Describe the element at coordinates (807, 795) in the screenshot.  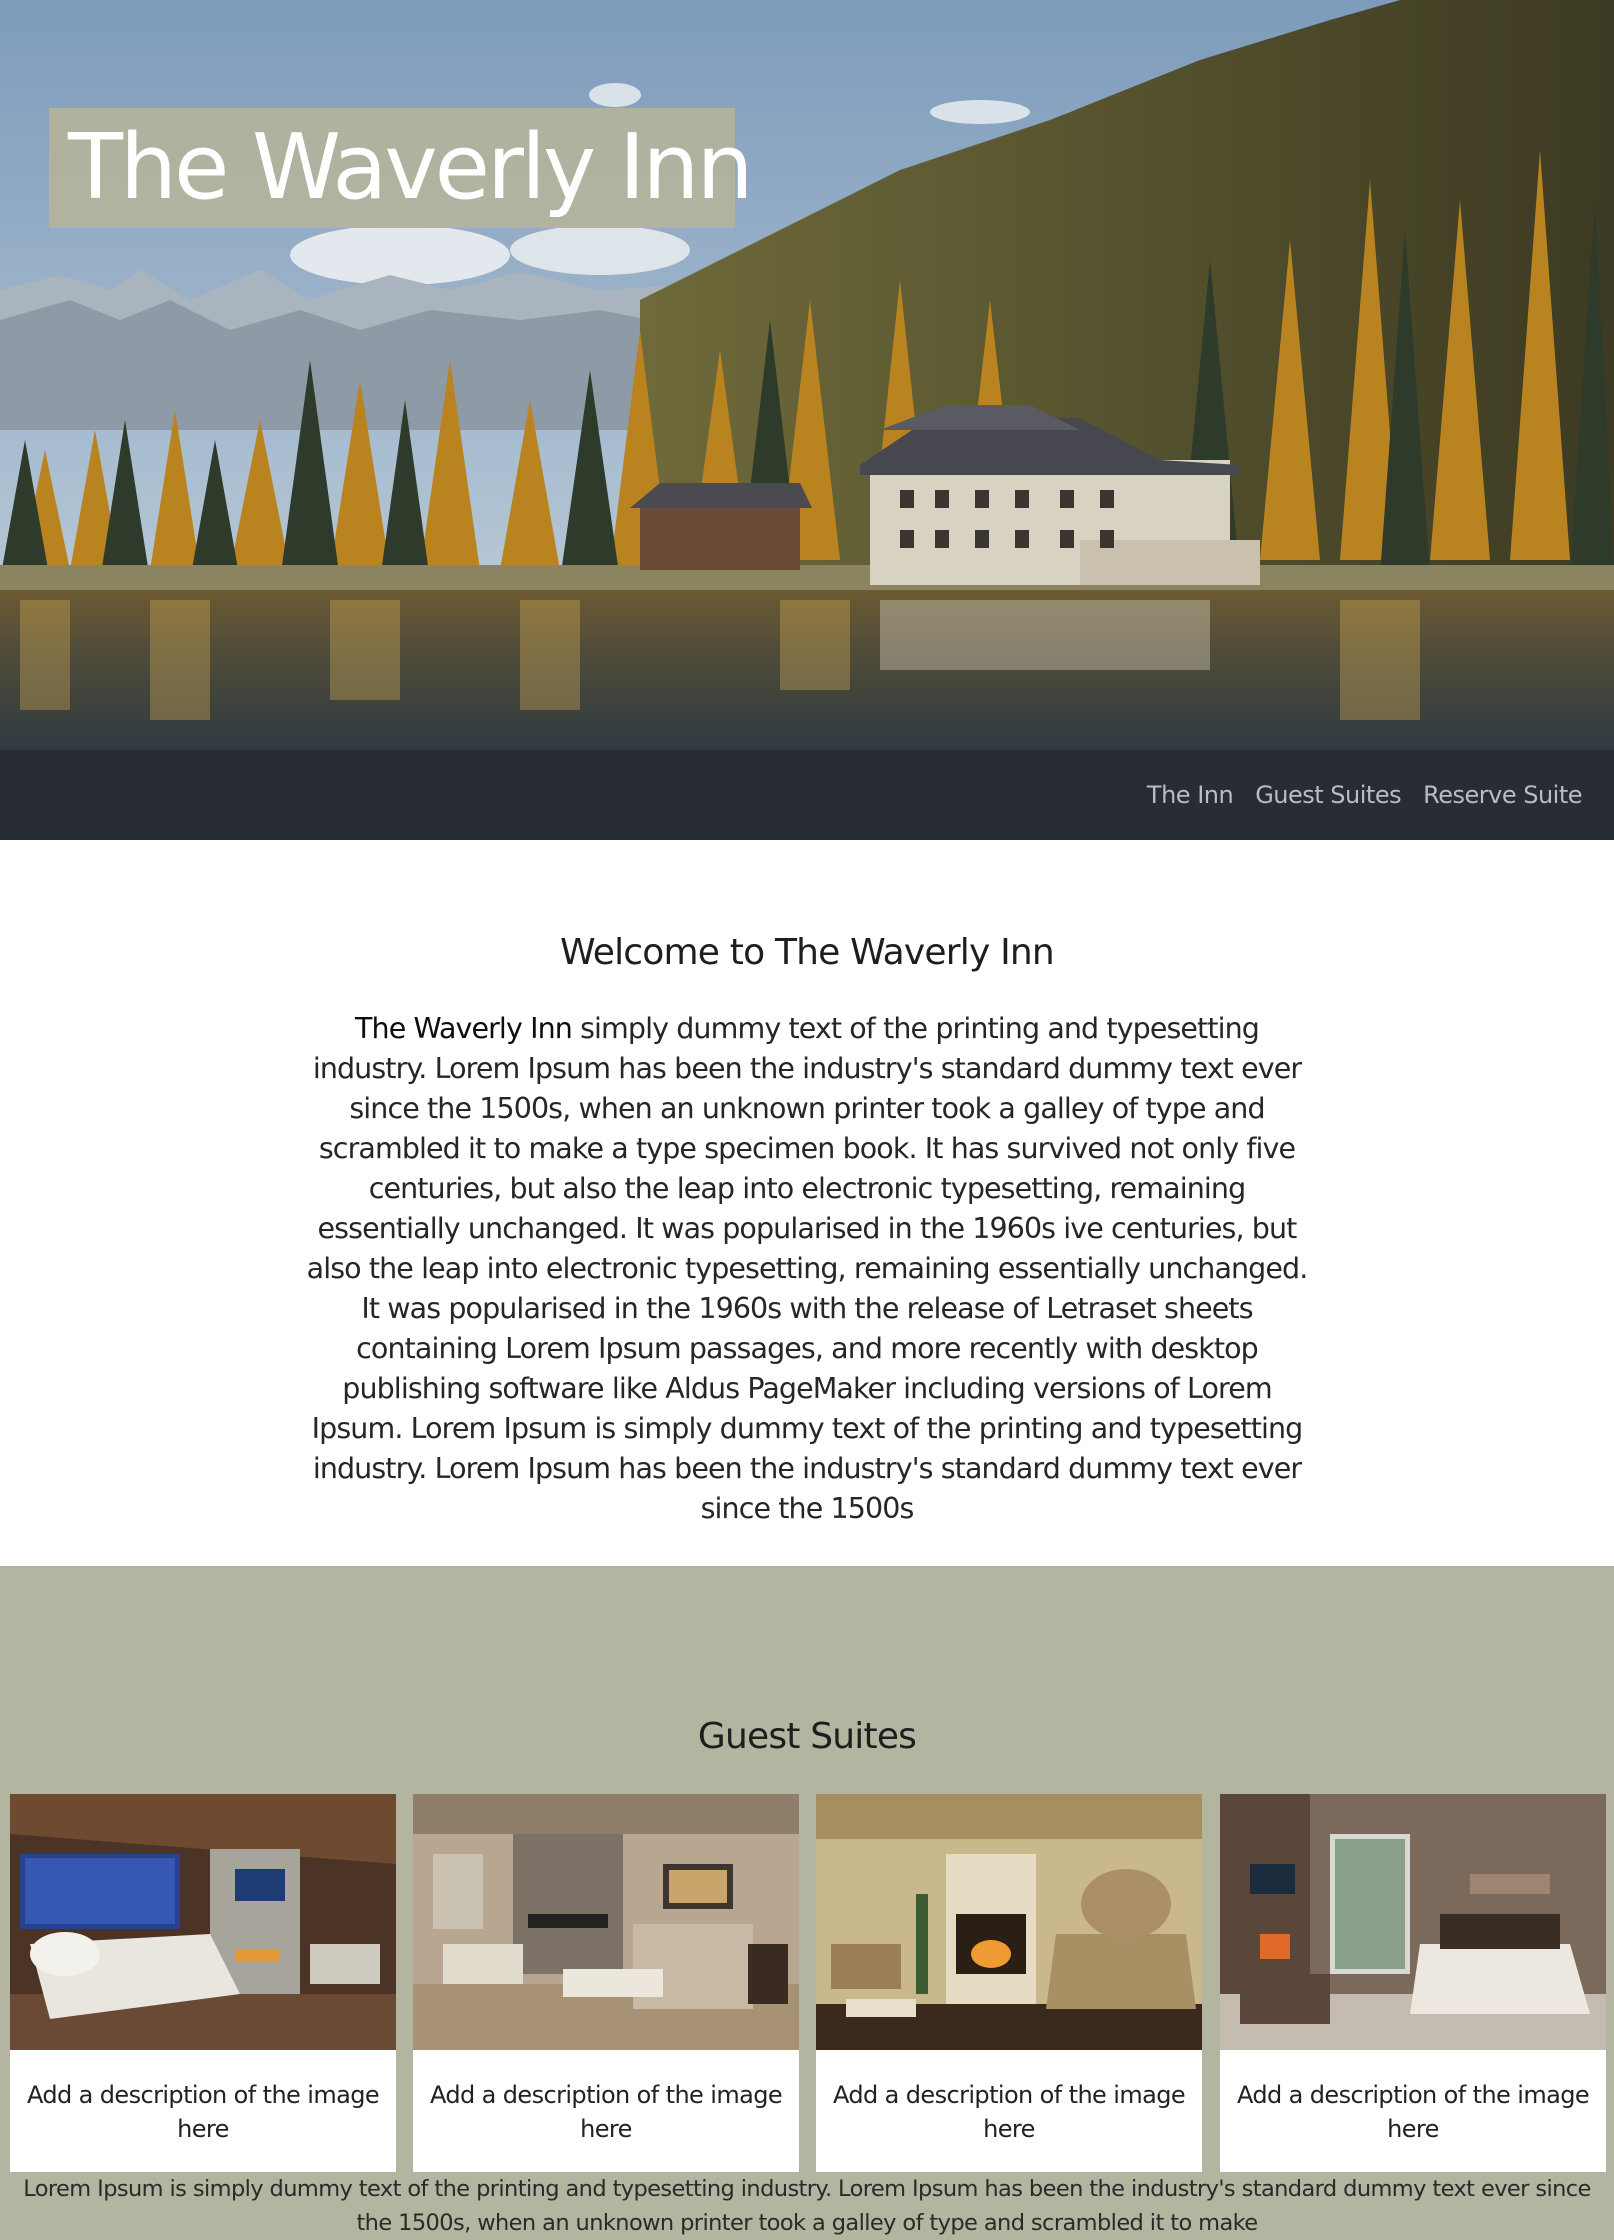
I see `main-navigation: The Inn Guest Suites Reserve Suite` at that location.